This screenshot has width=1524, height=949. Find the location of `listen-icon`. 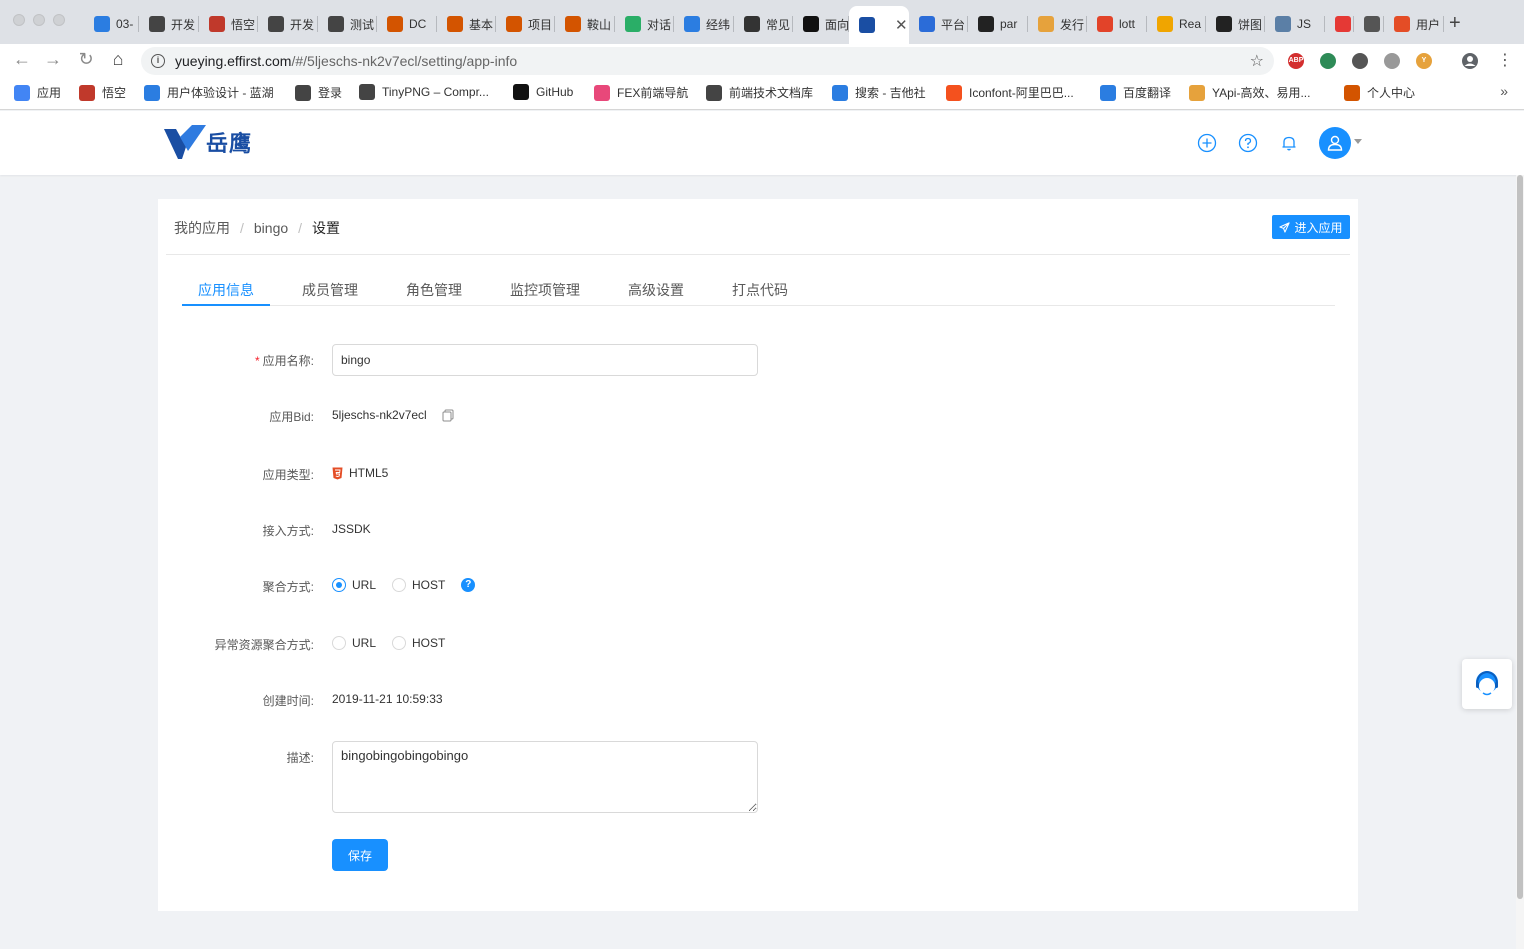

listen-icon is located at coordinates (1343, 24).